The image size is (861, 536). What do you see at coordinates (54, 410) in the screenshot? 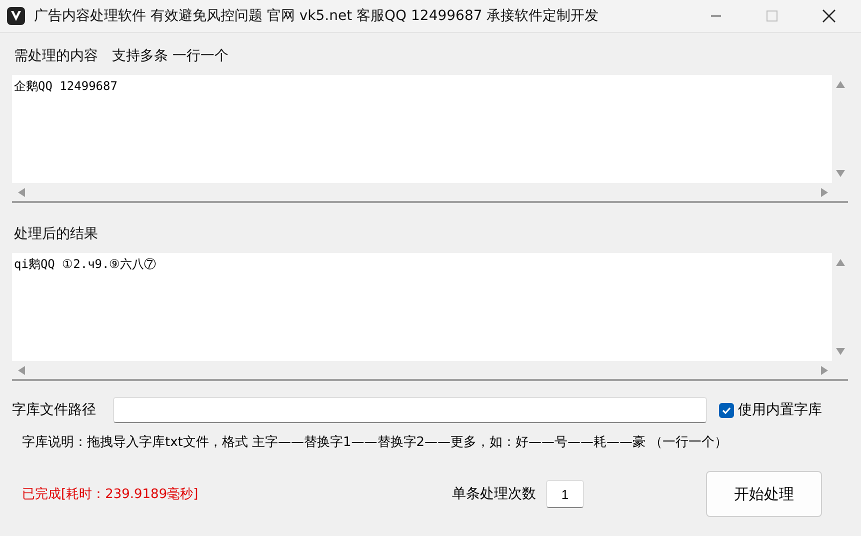
I see `path-label: 字库文件路径` at bounding box center [54, 410].